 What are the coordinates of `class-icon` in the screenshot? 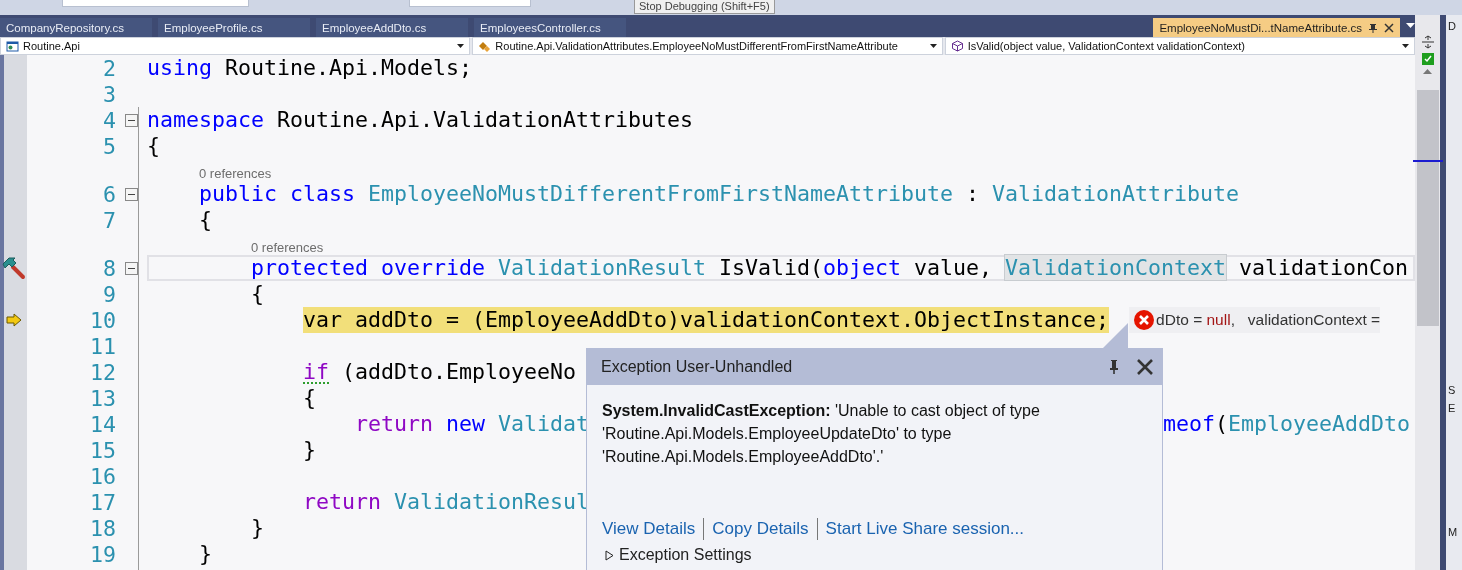 It's located at (485, 46).